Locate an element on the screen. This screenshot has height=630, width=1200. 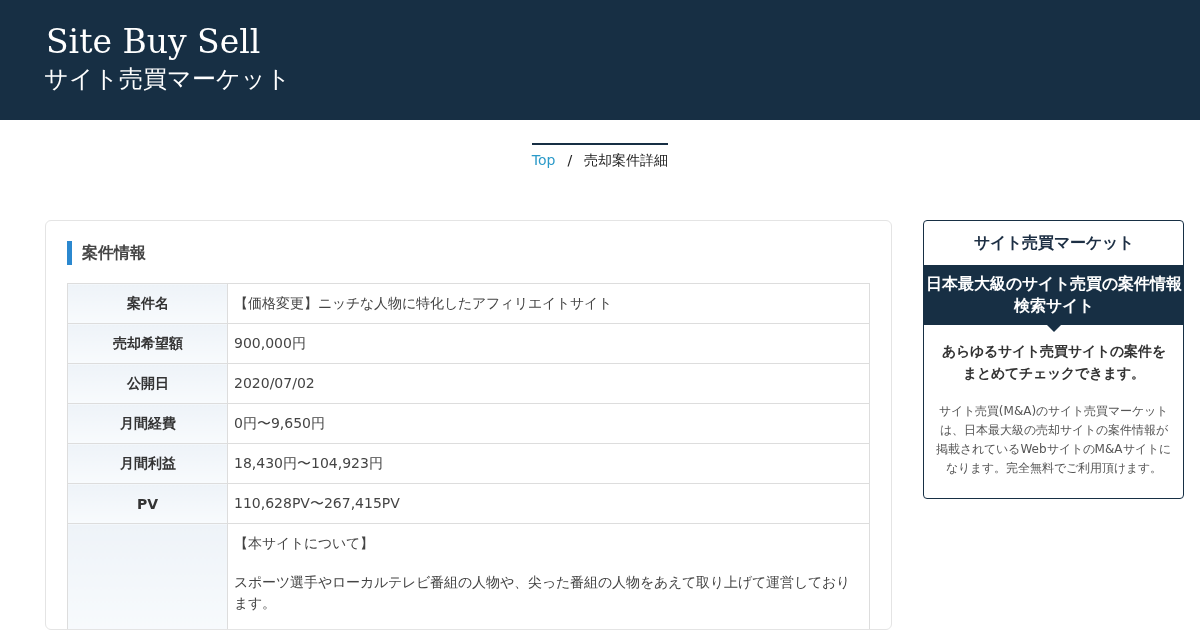
breadcrumb-link: Top is located at coordinates (543, 161).